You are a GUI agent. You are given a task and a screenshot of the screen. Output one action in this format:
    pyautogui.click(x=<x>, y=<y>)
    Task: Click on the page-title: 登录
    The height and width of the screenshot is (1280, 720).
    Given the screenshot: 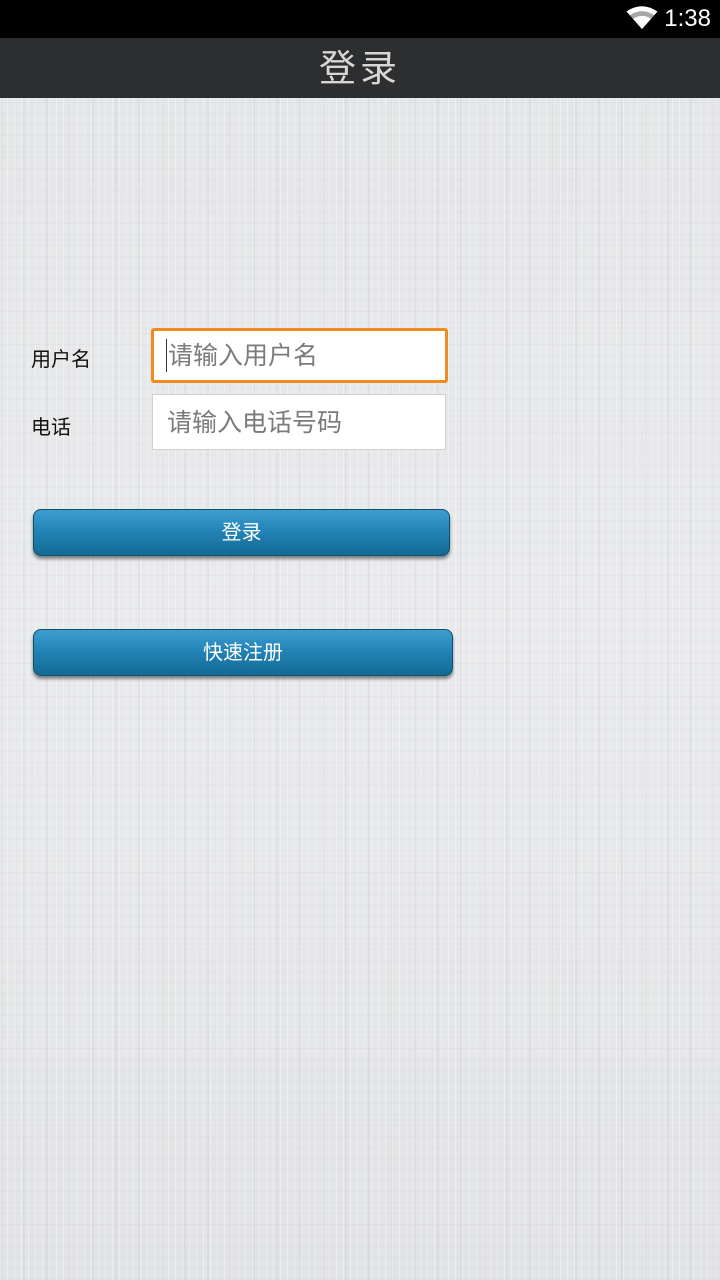 What is the action you would take?
    pyautogui.click(x=360, y=68)
    